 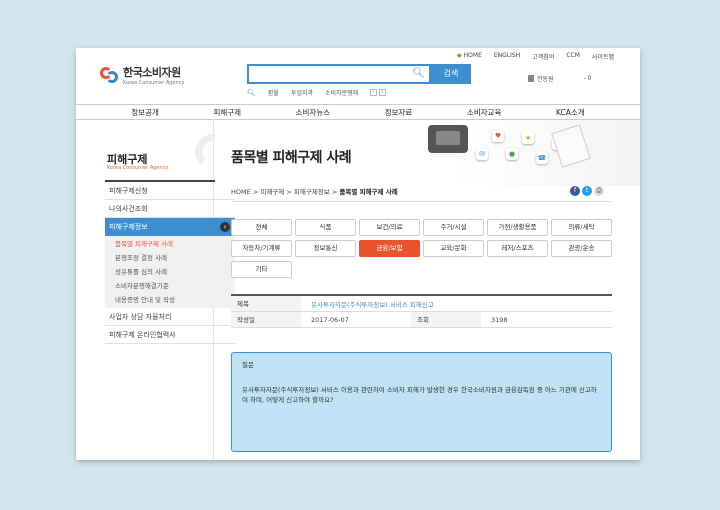 I want to click on views-label: 조회, so click(x=446, y=319).